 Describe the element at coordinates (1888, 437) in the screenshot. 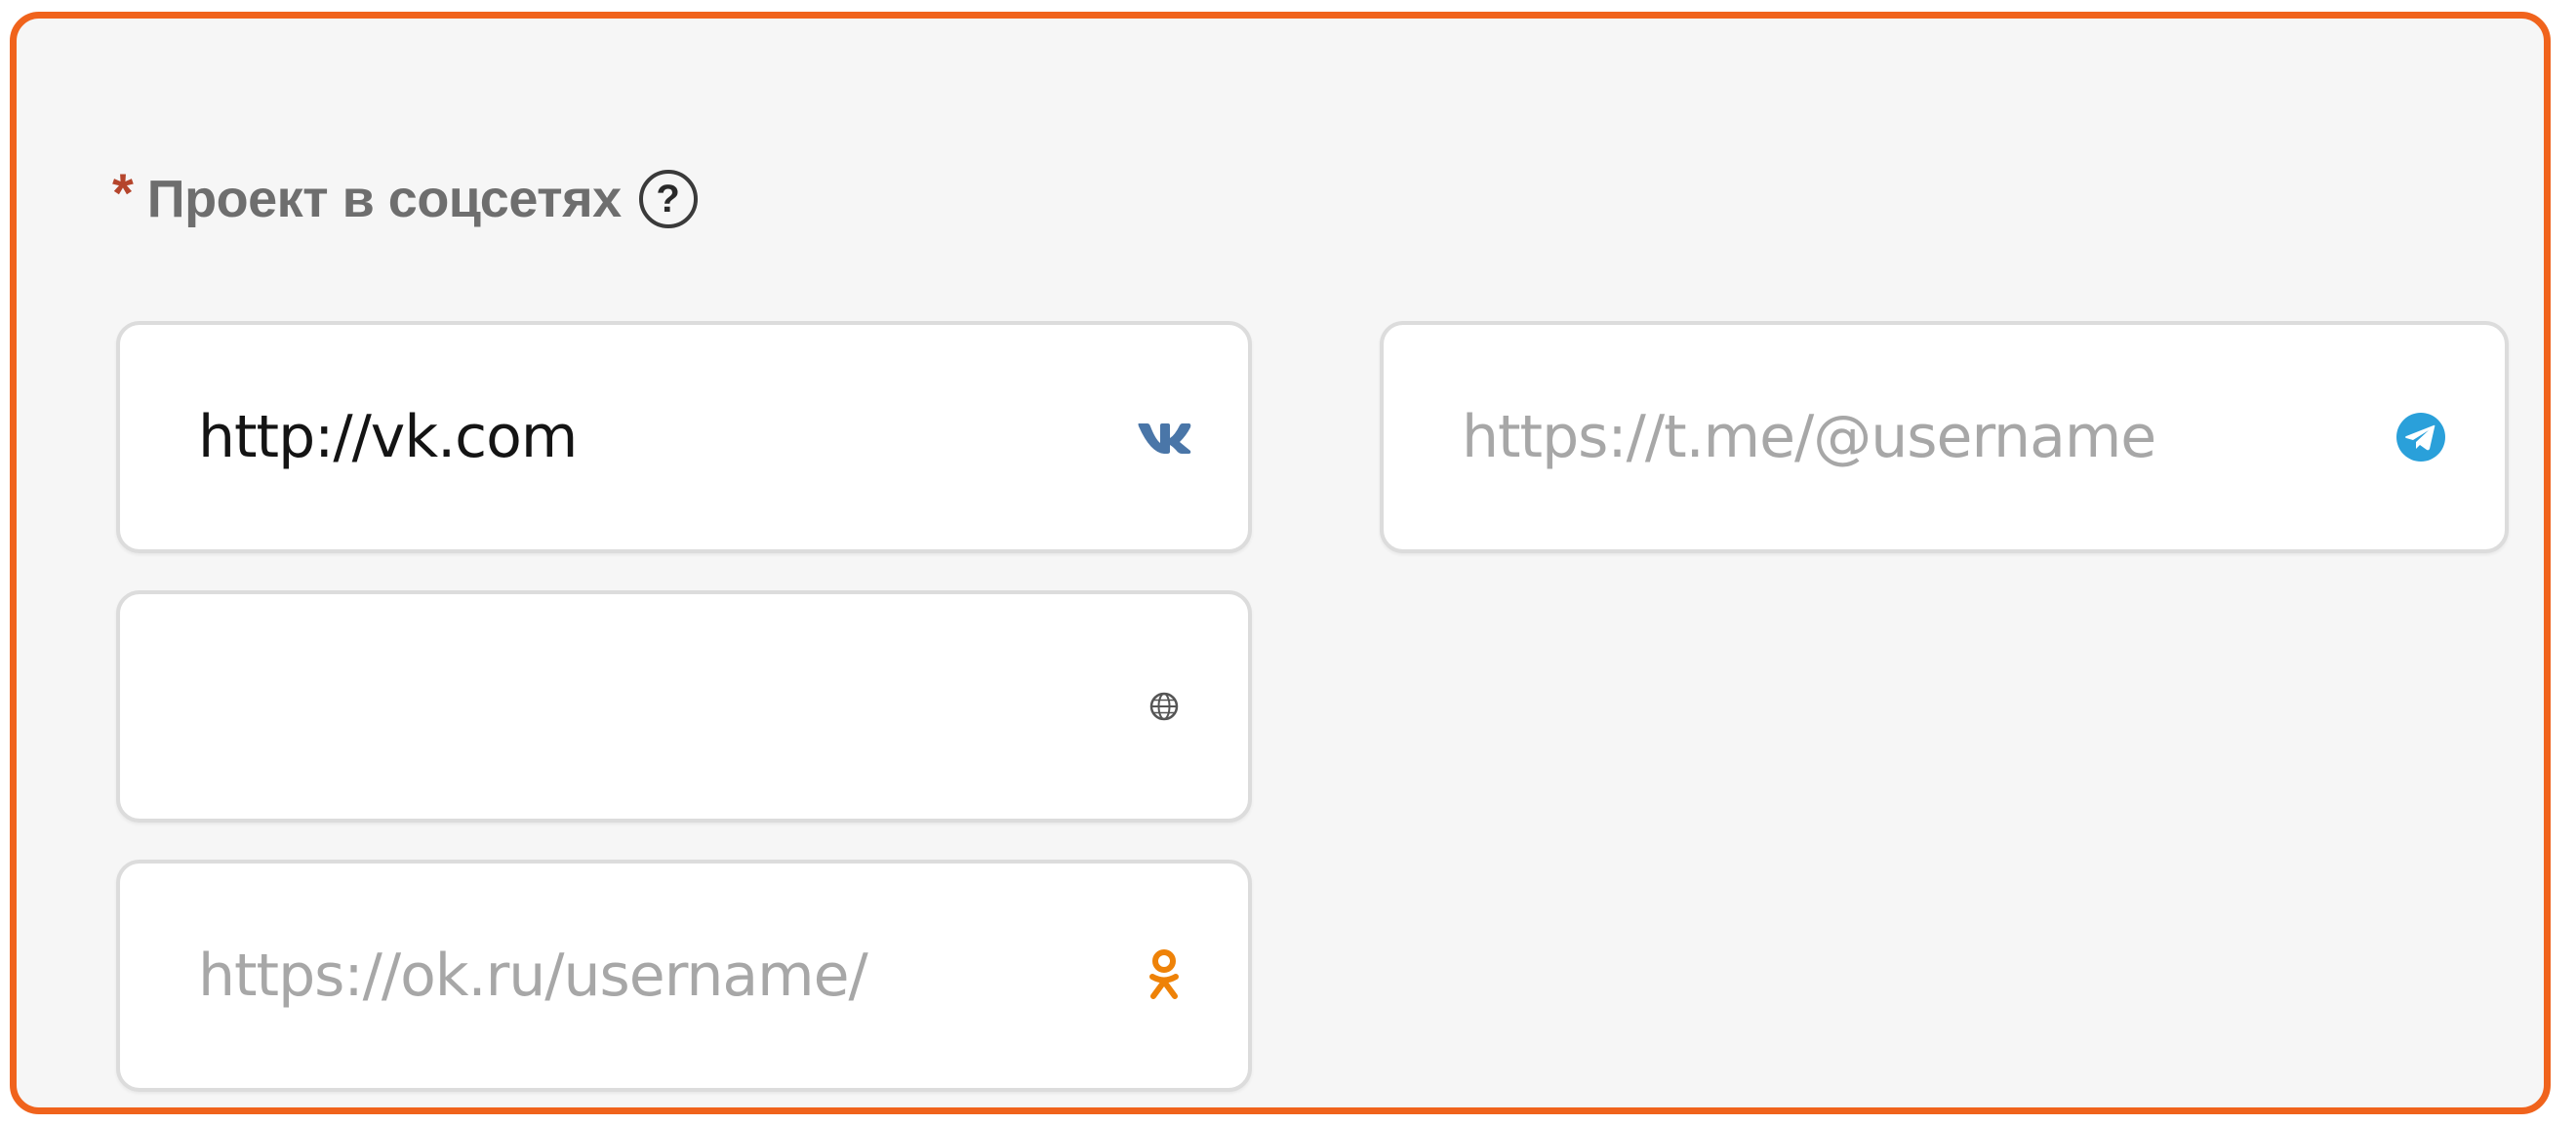

I see `telegram-url-input` at that location.